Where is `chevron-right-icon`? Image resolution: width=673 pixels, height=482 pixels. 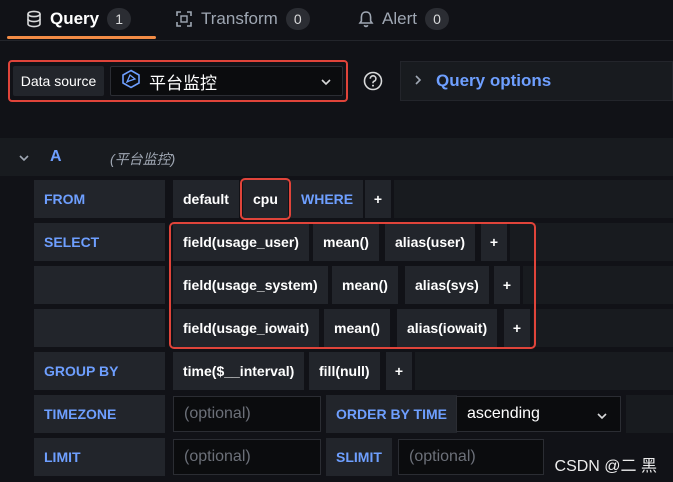
chevron-right-icon is located at coordinates (418, 82).